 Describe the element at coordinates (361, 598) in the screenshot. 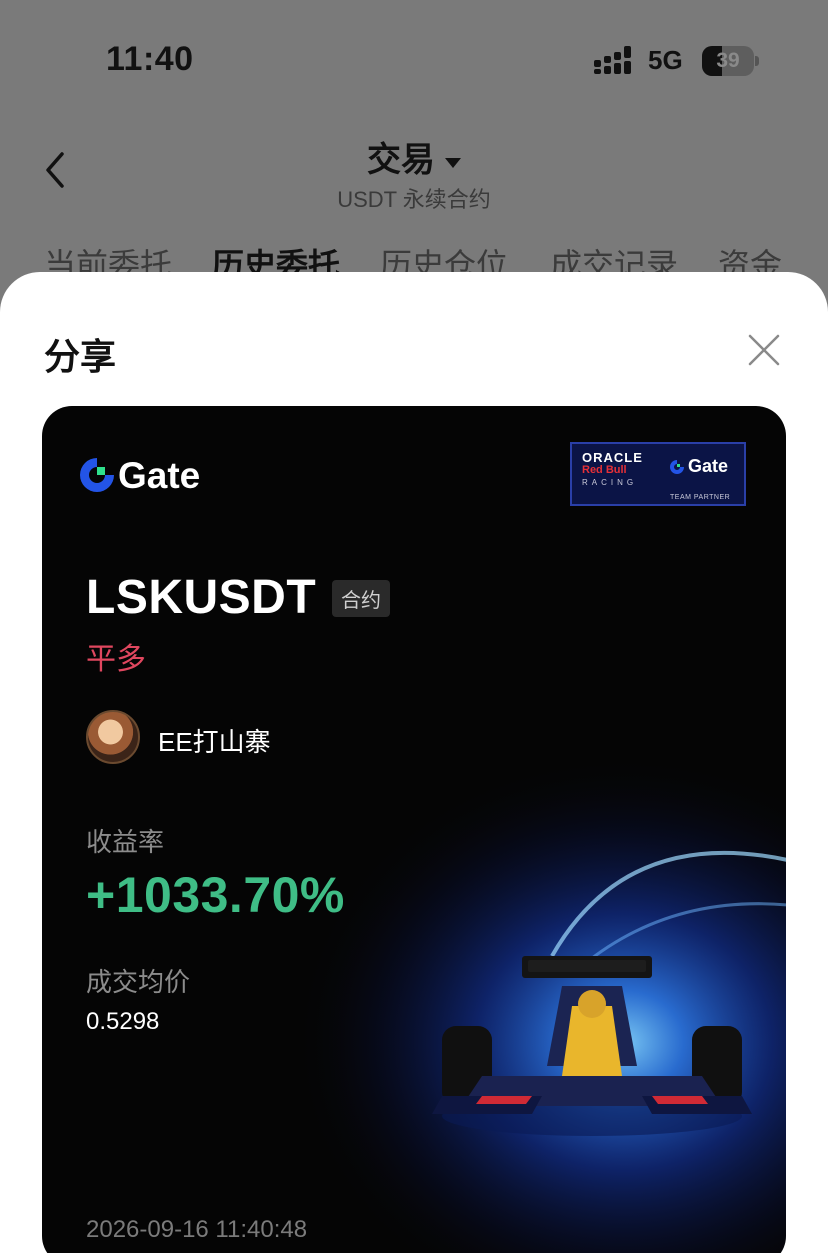

I see `contract-tag: 合约` at that location.